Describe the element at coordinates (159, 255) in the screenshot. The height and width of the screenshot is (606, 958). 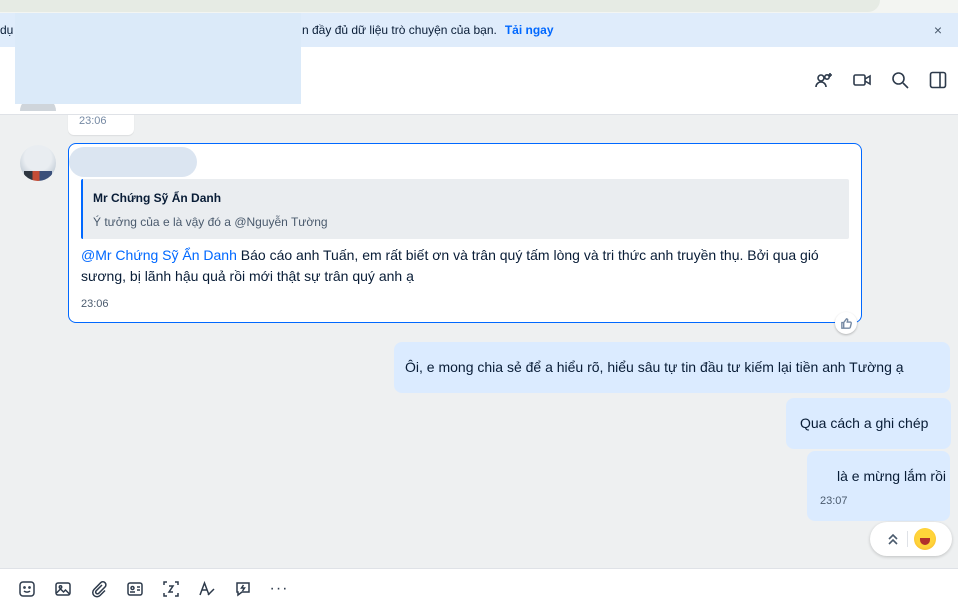
I see `mention-link: @Mr Chứng Sỹ Ẩn Danh` at that location.